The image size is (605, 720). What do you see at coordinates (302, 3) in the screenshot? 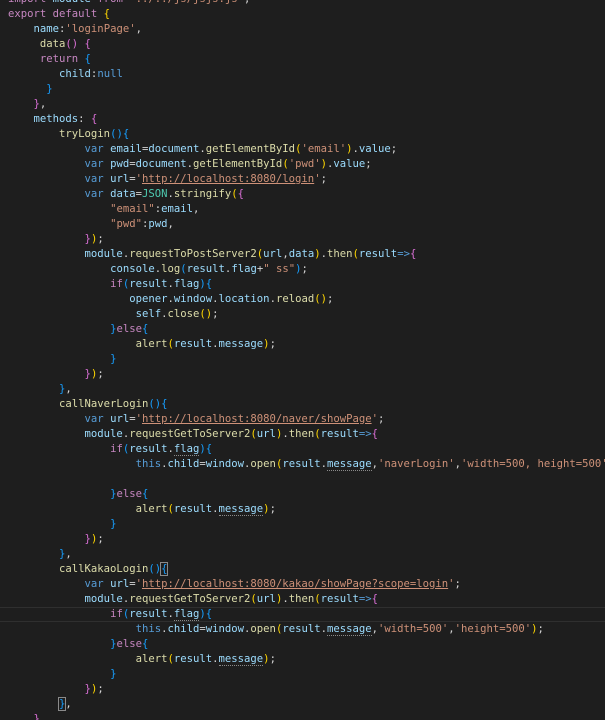
I see `code-line: import module from '../../js/jsjs.js';` at bounding box center [302, 3].